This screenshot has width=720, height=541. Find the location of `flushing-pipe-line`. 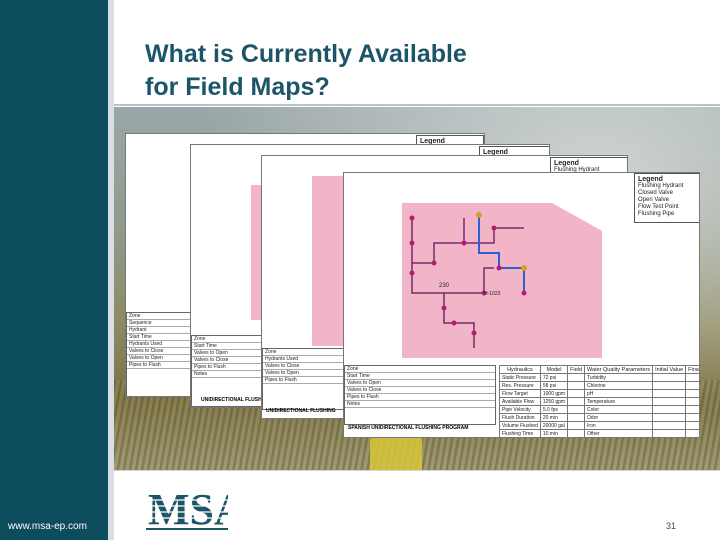

flushing-pipe-line is located at coordinates (501, 253).